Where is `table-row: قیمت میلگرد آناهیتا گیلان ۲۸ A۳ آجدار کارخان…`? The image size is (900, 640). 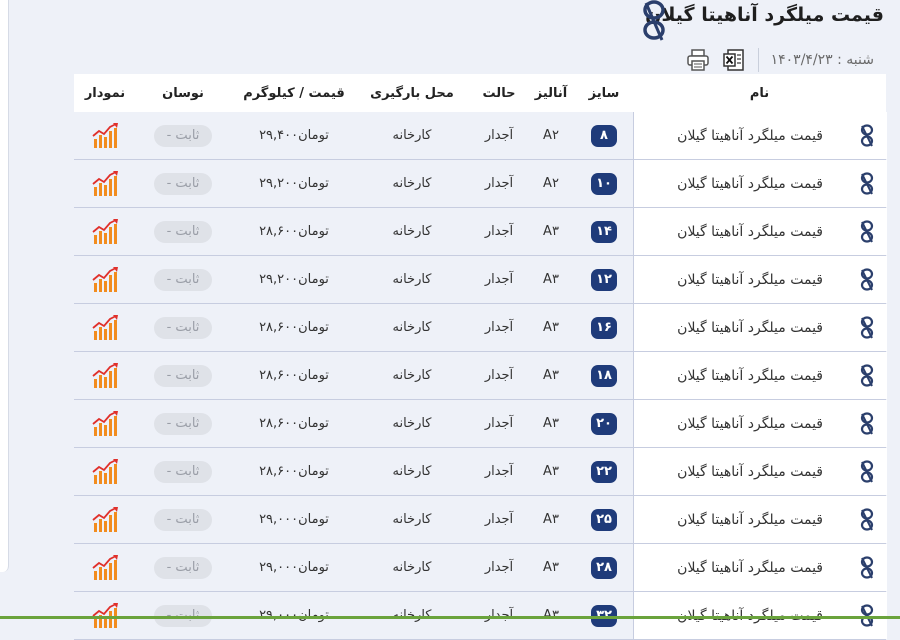 table-row: قیمت میلگرد آناهیتا گیلان ۲۸ A۳ آجدار کارخان… is located at coordinates (480, 568).